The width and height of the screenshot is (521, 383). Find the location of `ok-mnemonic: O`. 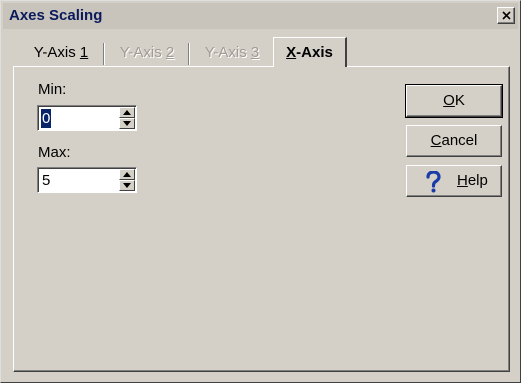

ok-mnemonic: O is located at coordinates (449, 100).